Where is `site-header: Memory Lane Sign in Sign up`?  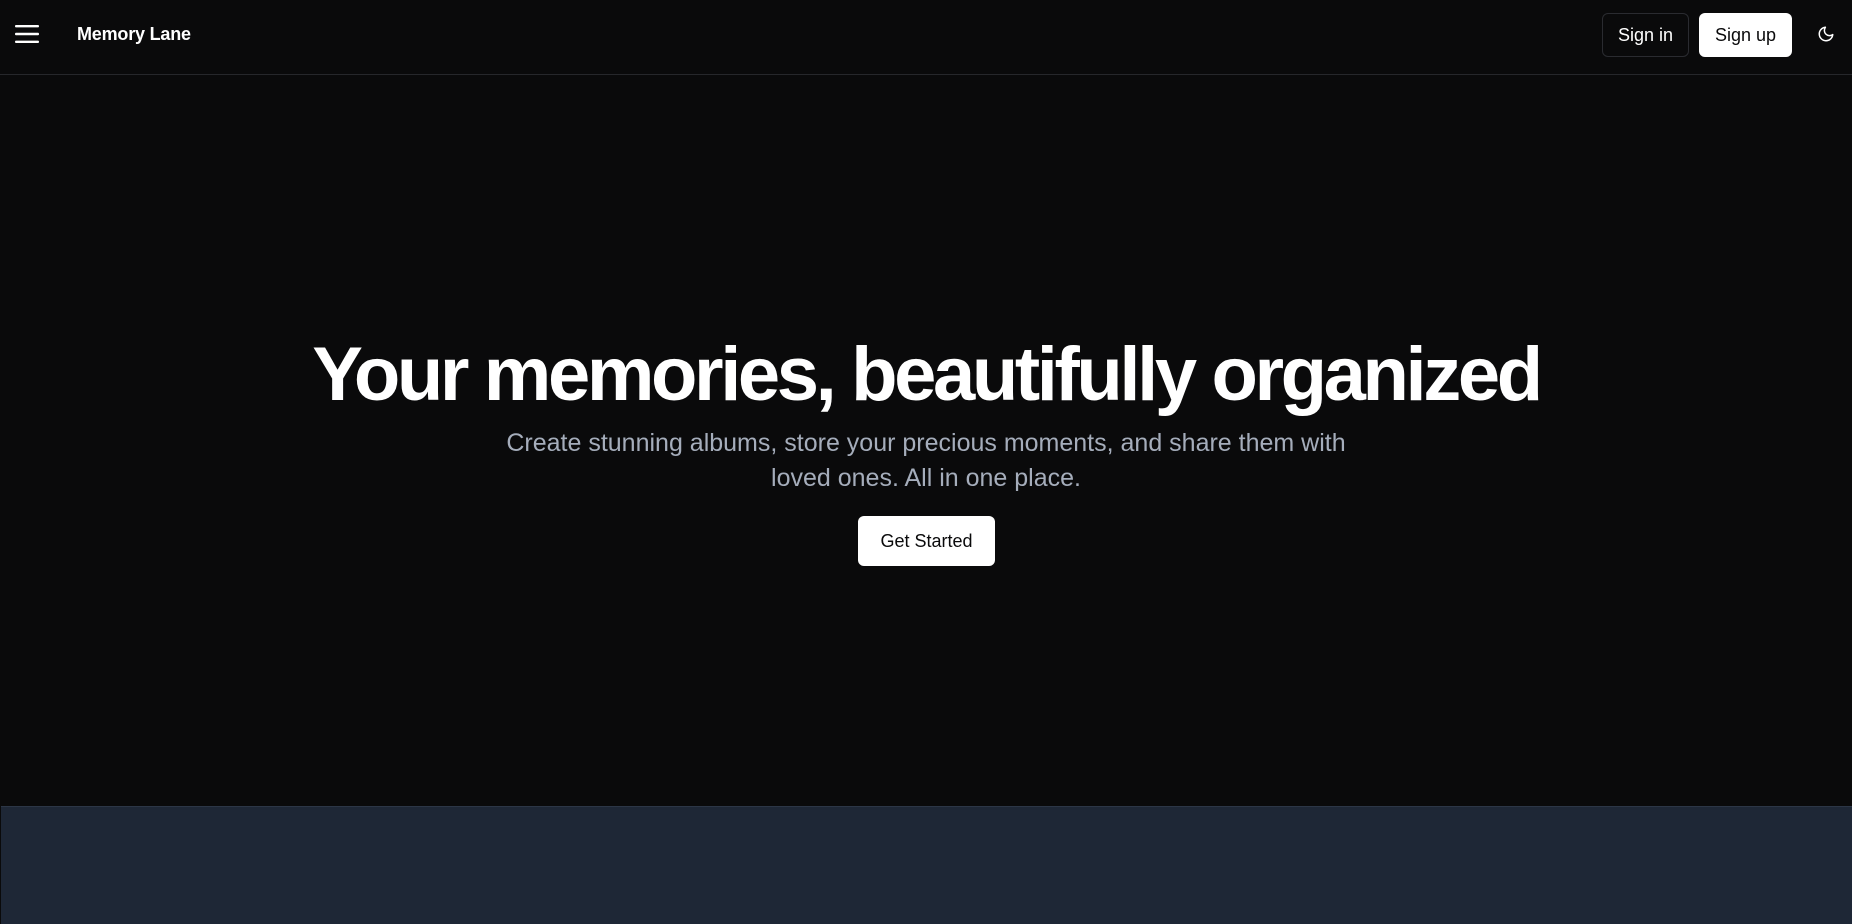 site-header: Memory Lane Sign in Sign up is located at coordinates (926, 37).